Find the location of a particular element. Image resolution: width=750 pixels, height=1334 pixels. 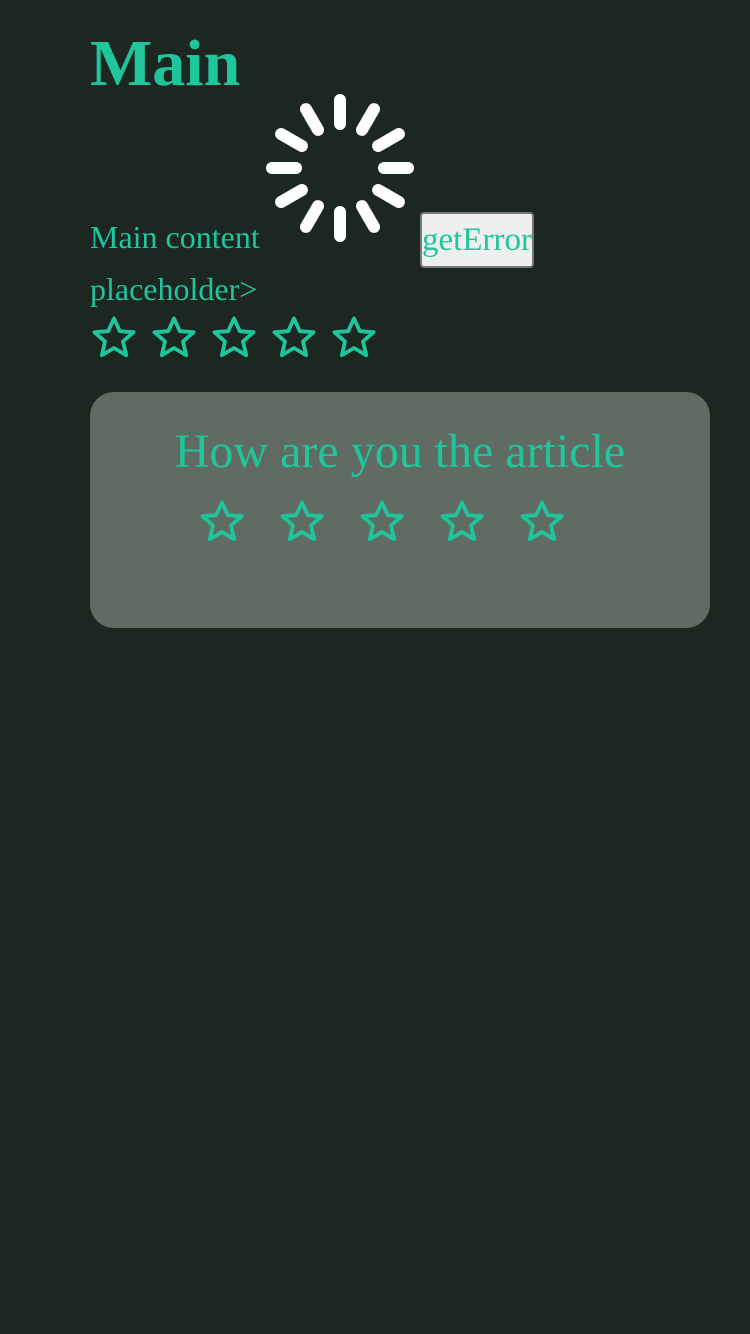

article-rating-star-5-icon is located at coordinates (542, 522).